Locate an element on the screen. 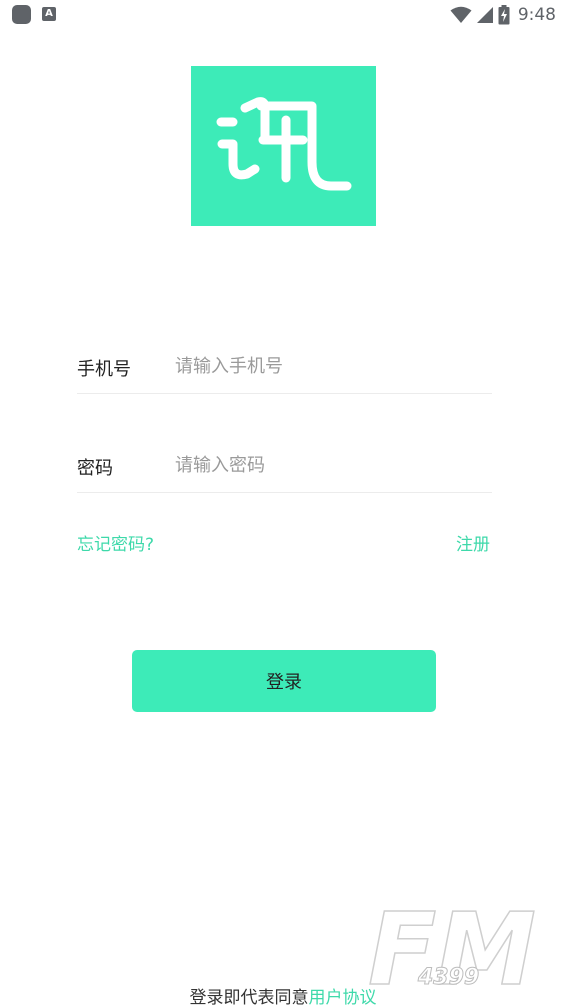  battery-charging-icon is located at coordinates (504, 15).